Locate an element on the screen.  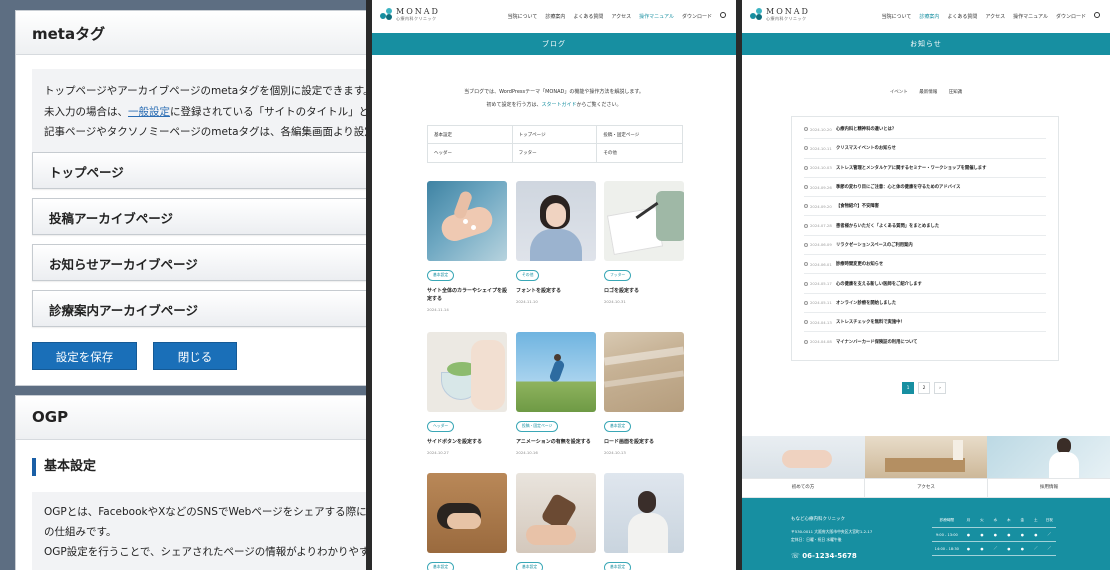
post-card: フッター ロゴを設定する 2024.10.31 is located at coordinates (644, 242).